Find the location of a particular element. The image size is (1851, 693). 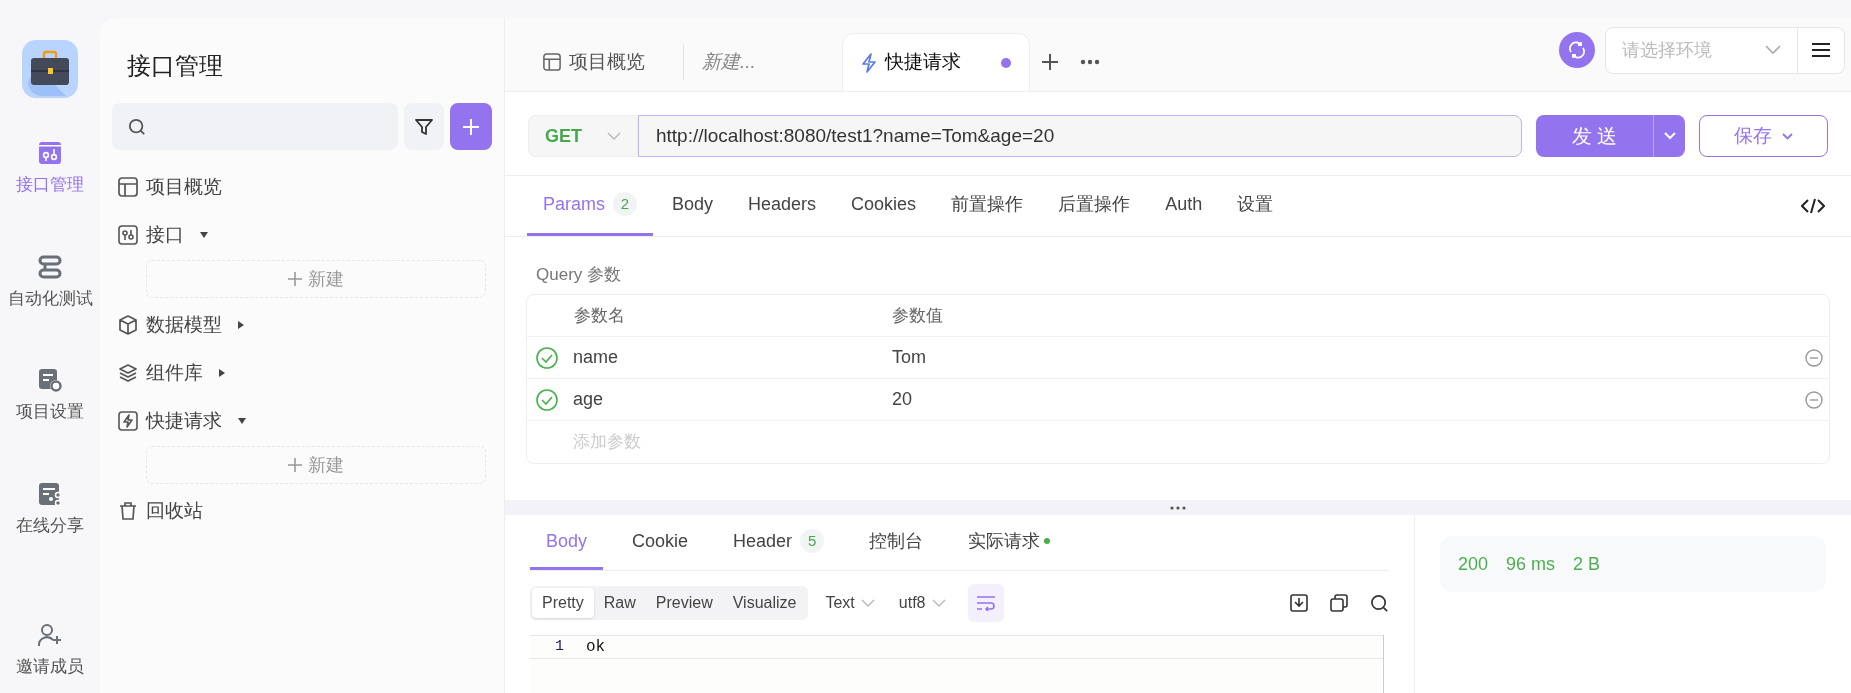

status-code: 200 is located at coordinates (1473, 564).